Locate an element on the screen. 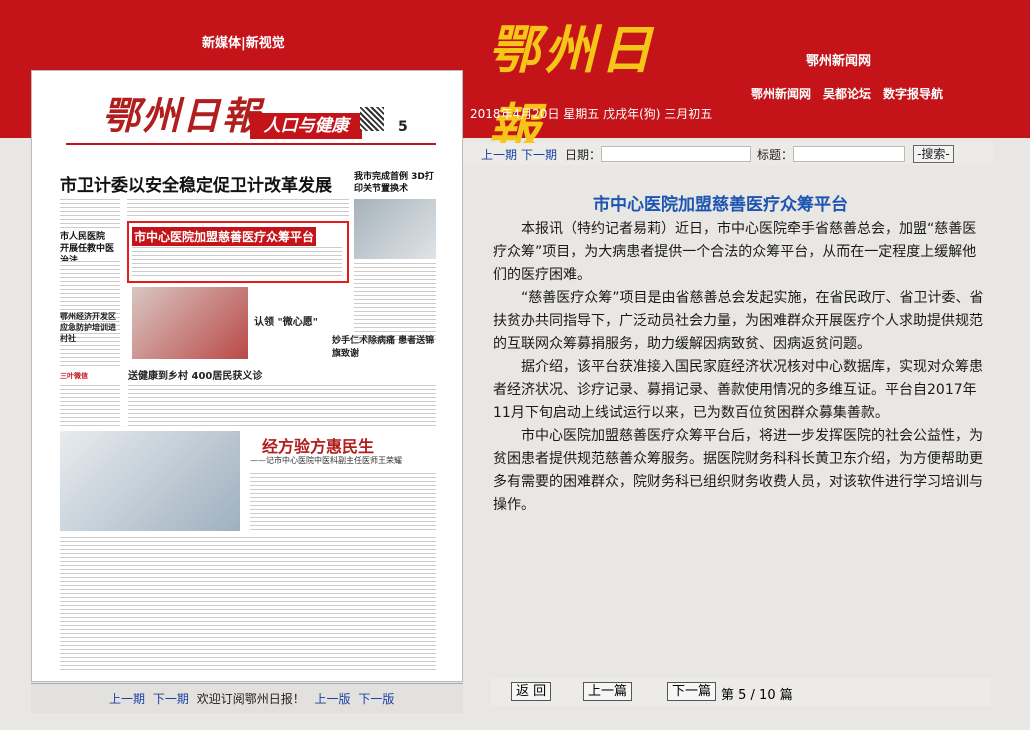  prev-issue-link: 上一期 is located at coordinates (127, 699).